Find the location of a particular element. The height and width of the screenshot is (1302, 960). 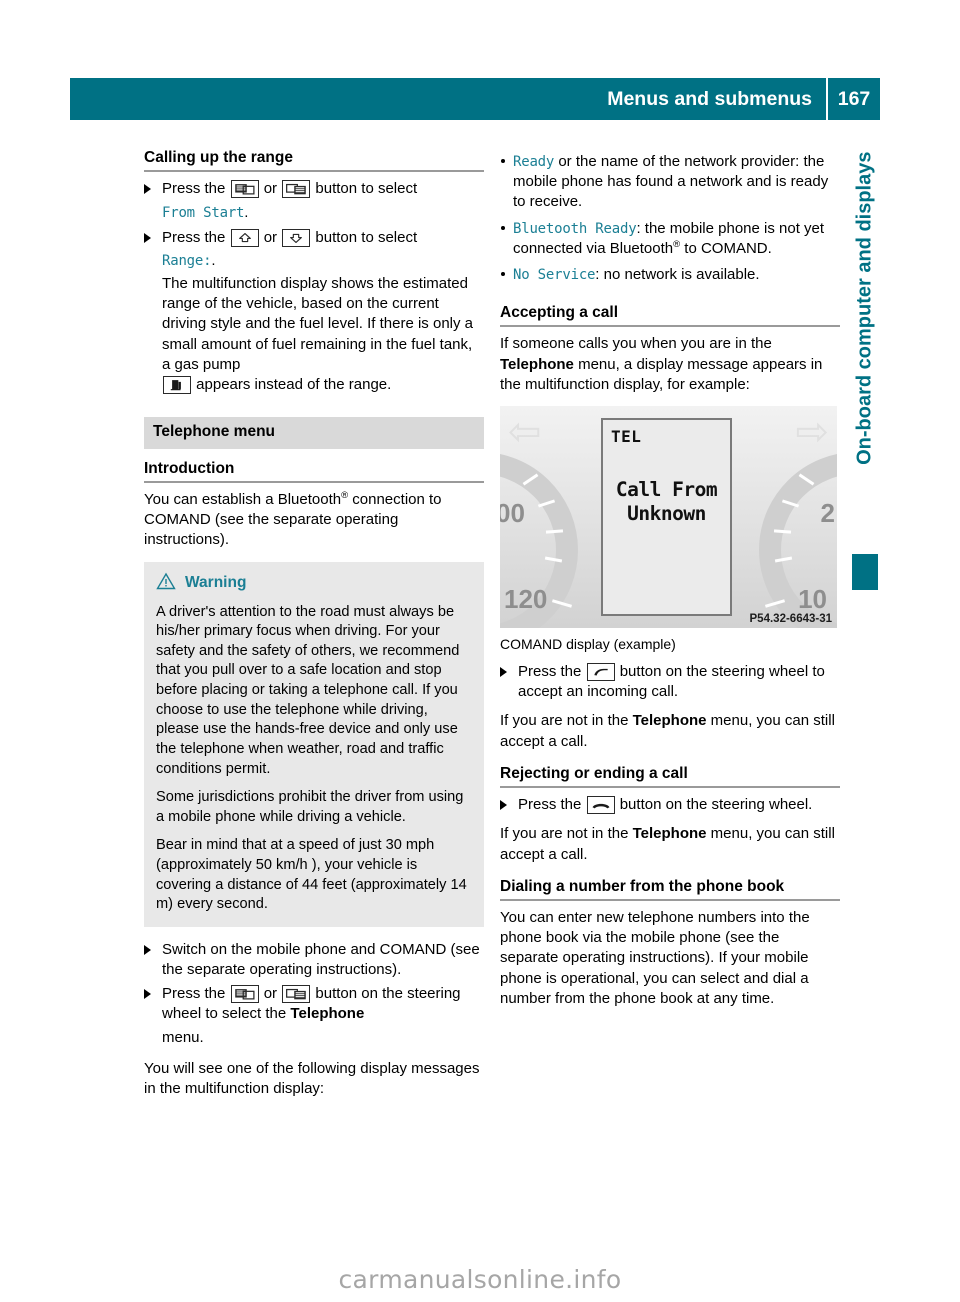

multifunction-display-screen: TEL Call From Unknown is located at coordinates (666, 516).